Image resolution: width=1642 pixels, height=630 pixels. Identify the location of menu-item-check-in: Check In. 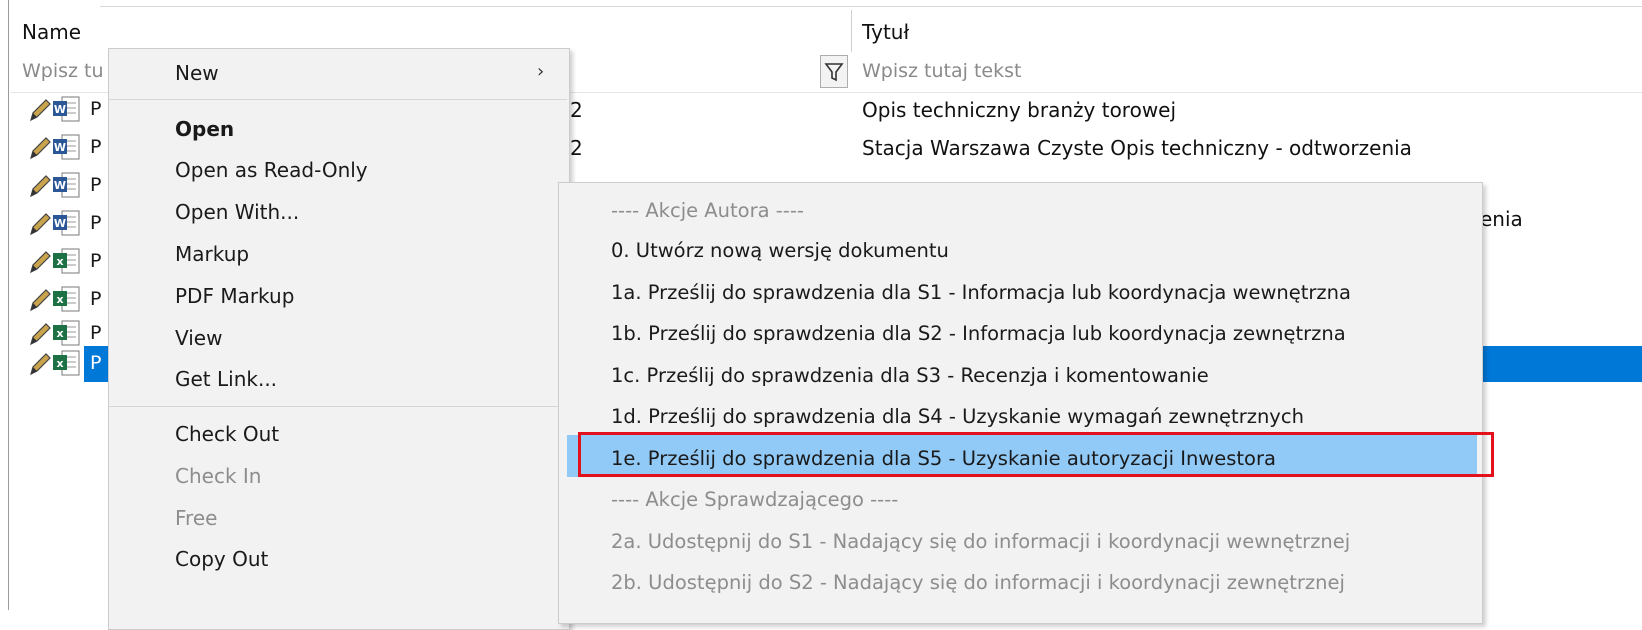
(218, 476).